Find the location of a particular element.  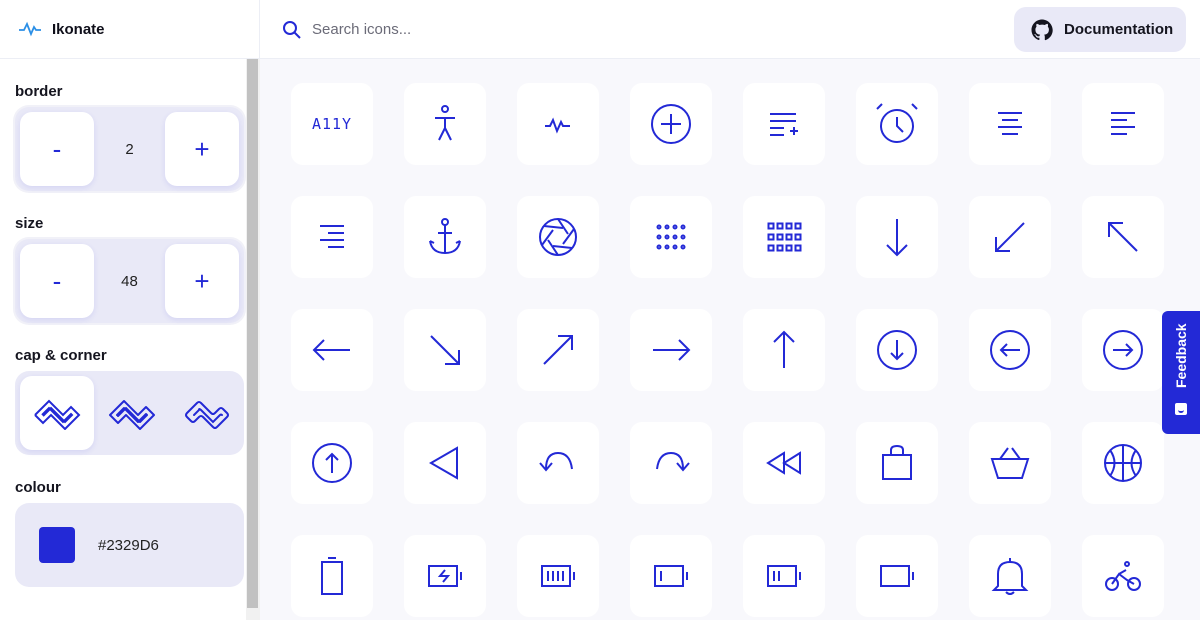

battery-full-icon is located at coordinates (558, 576).